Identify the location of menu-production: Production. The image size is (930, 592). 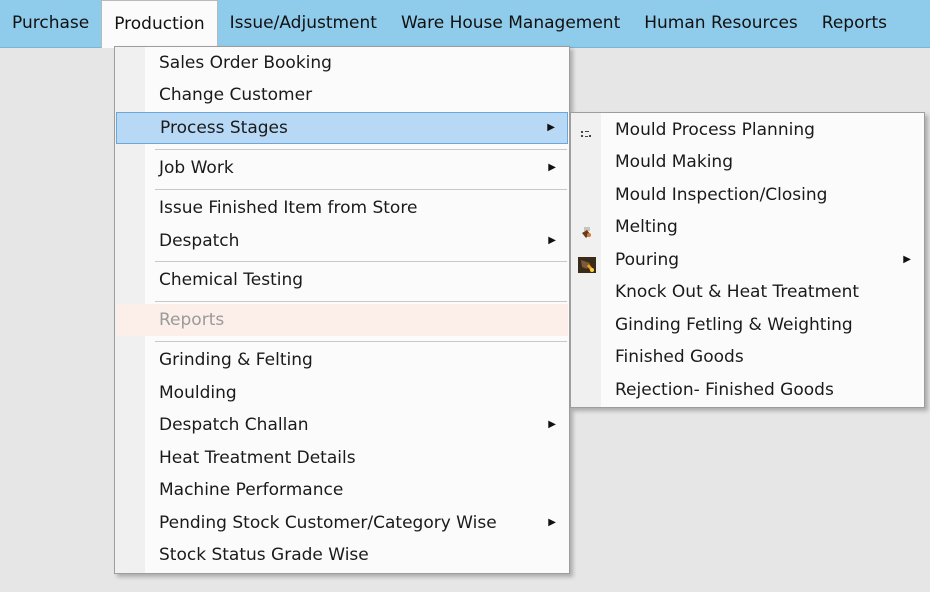
(159, 24).